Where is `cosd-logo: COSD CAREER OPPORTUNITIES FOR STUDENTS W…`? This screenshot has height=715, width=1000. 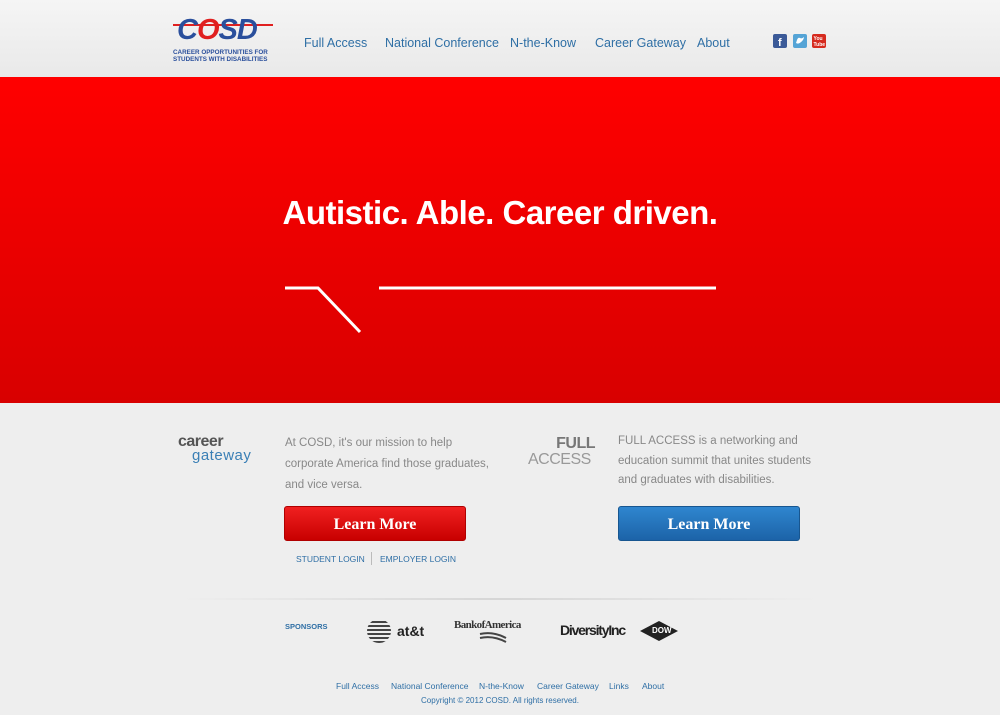 cosd-logo: COSD CAREER OPPORTUNITIES FOR STUDENTS W… is located at coordinates (223, 40).